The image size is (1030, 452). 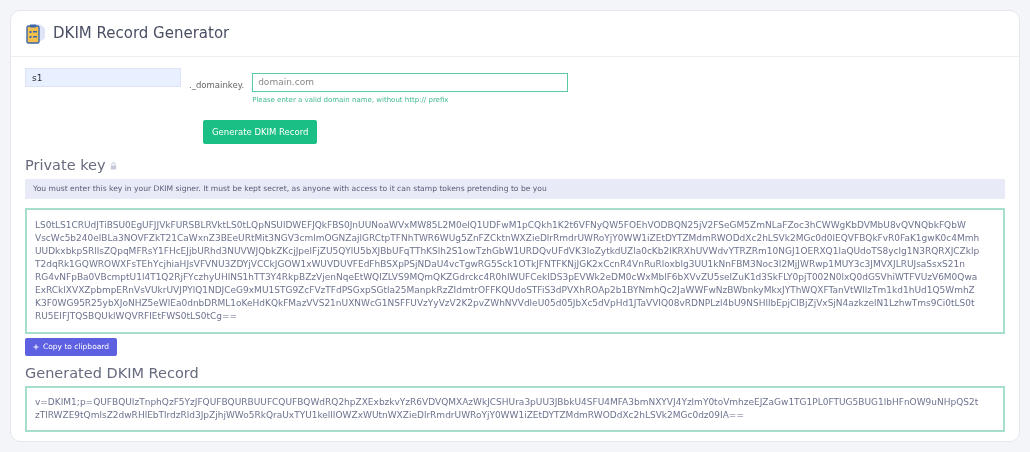 What do you see at coordinates (217, 85) in the screenshot?
I see `domainkey-label: ._domainkey.` at bounding box center [217, 85].